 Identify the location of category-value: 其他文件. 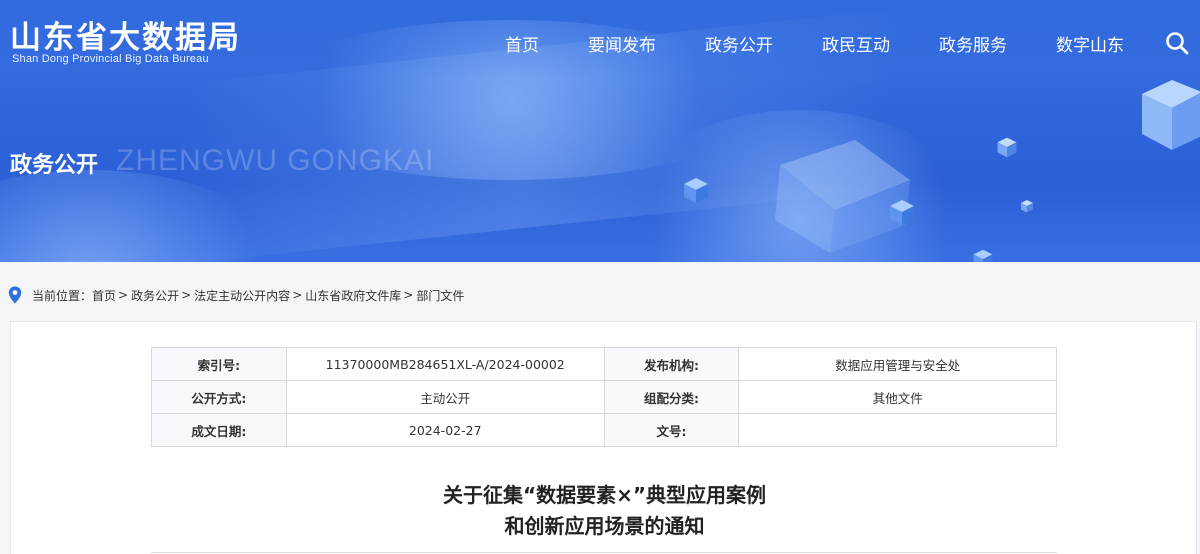
(897, 397).